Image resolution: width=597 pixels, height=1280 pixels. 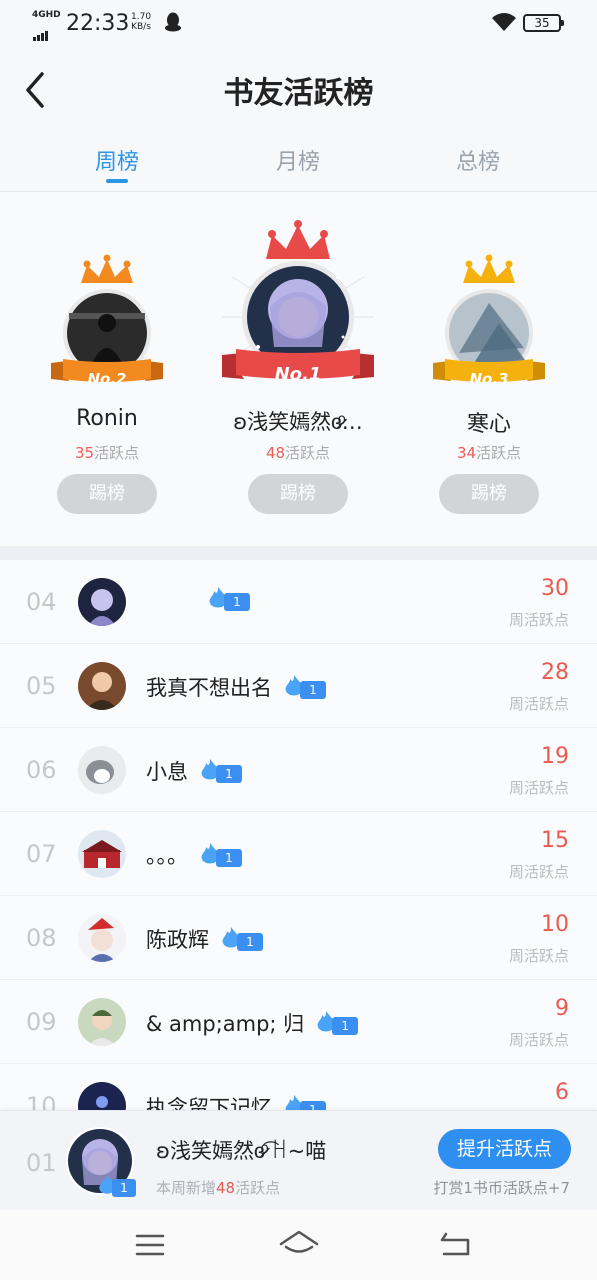 I want to click on wifi-icon, so click(x=504, y=22).